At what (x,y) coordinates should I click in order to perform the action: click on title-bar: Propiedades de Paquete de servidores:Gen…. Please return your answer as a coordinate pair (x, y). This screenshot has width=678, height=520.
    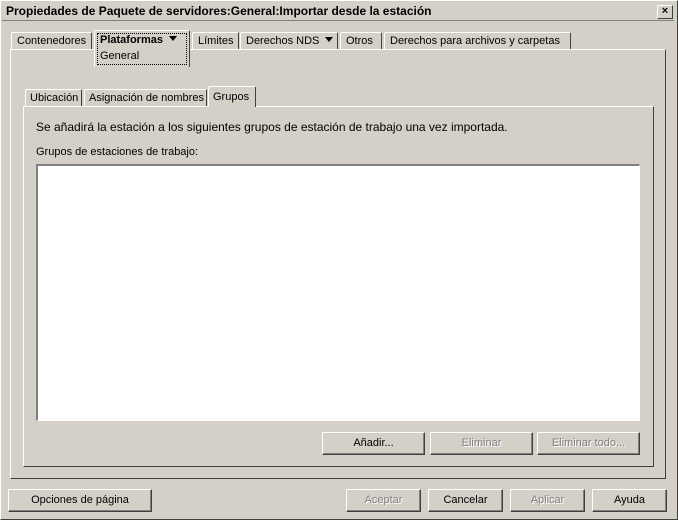
    Looking at the image, I should click on (338, 11).